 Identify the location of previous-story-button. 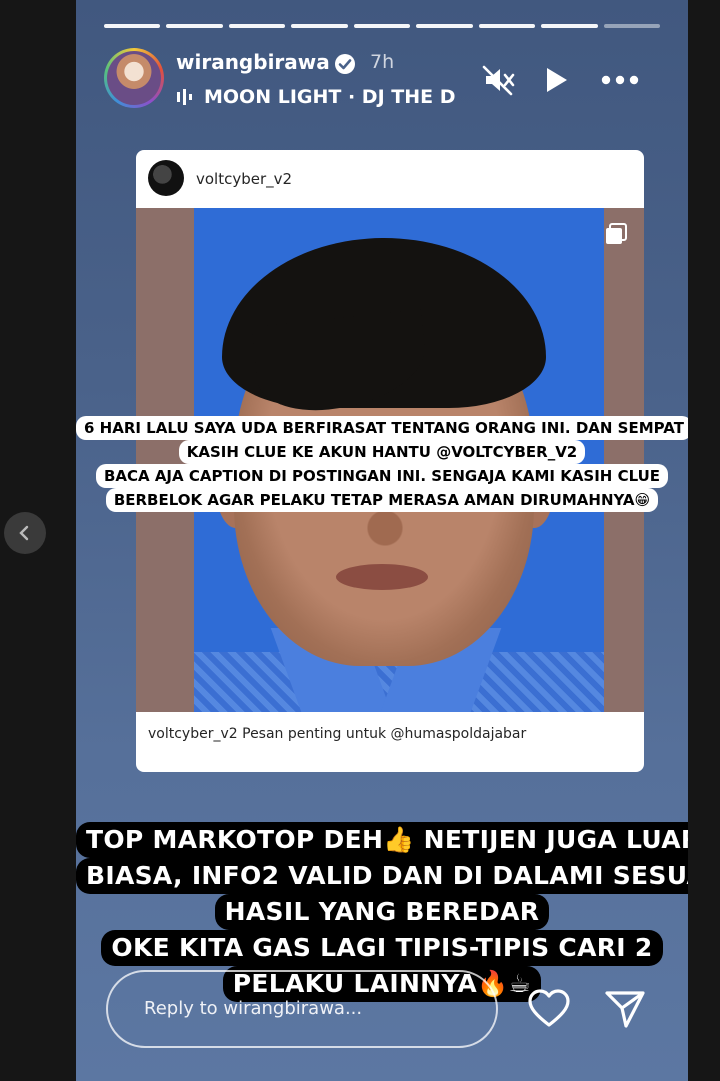
(25, 533).